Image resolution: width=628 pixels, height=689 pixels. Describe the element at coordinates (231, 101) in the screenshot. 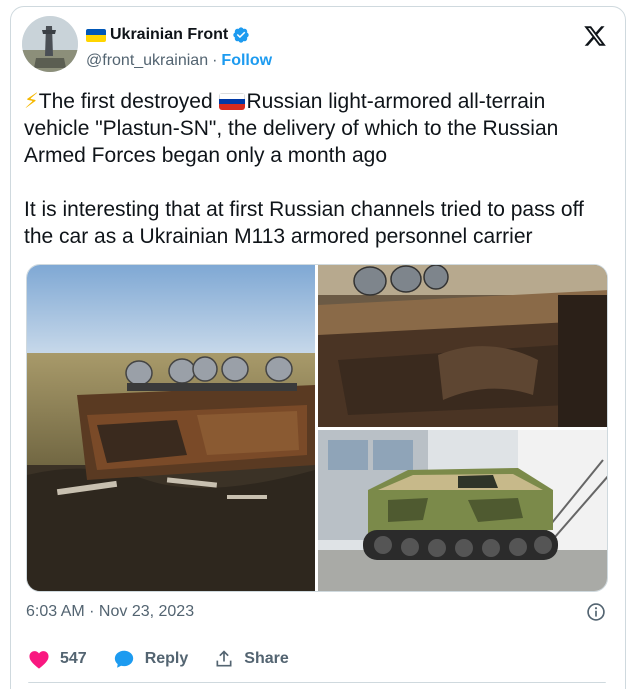

I see `russia-flag-icon` at that location.